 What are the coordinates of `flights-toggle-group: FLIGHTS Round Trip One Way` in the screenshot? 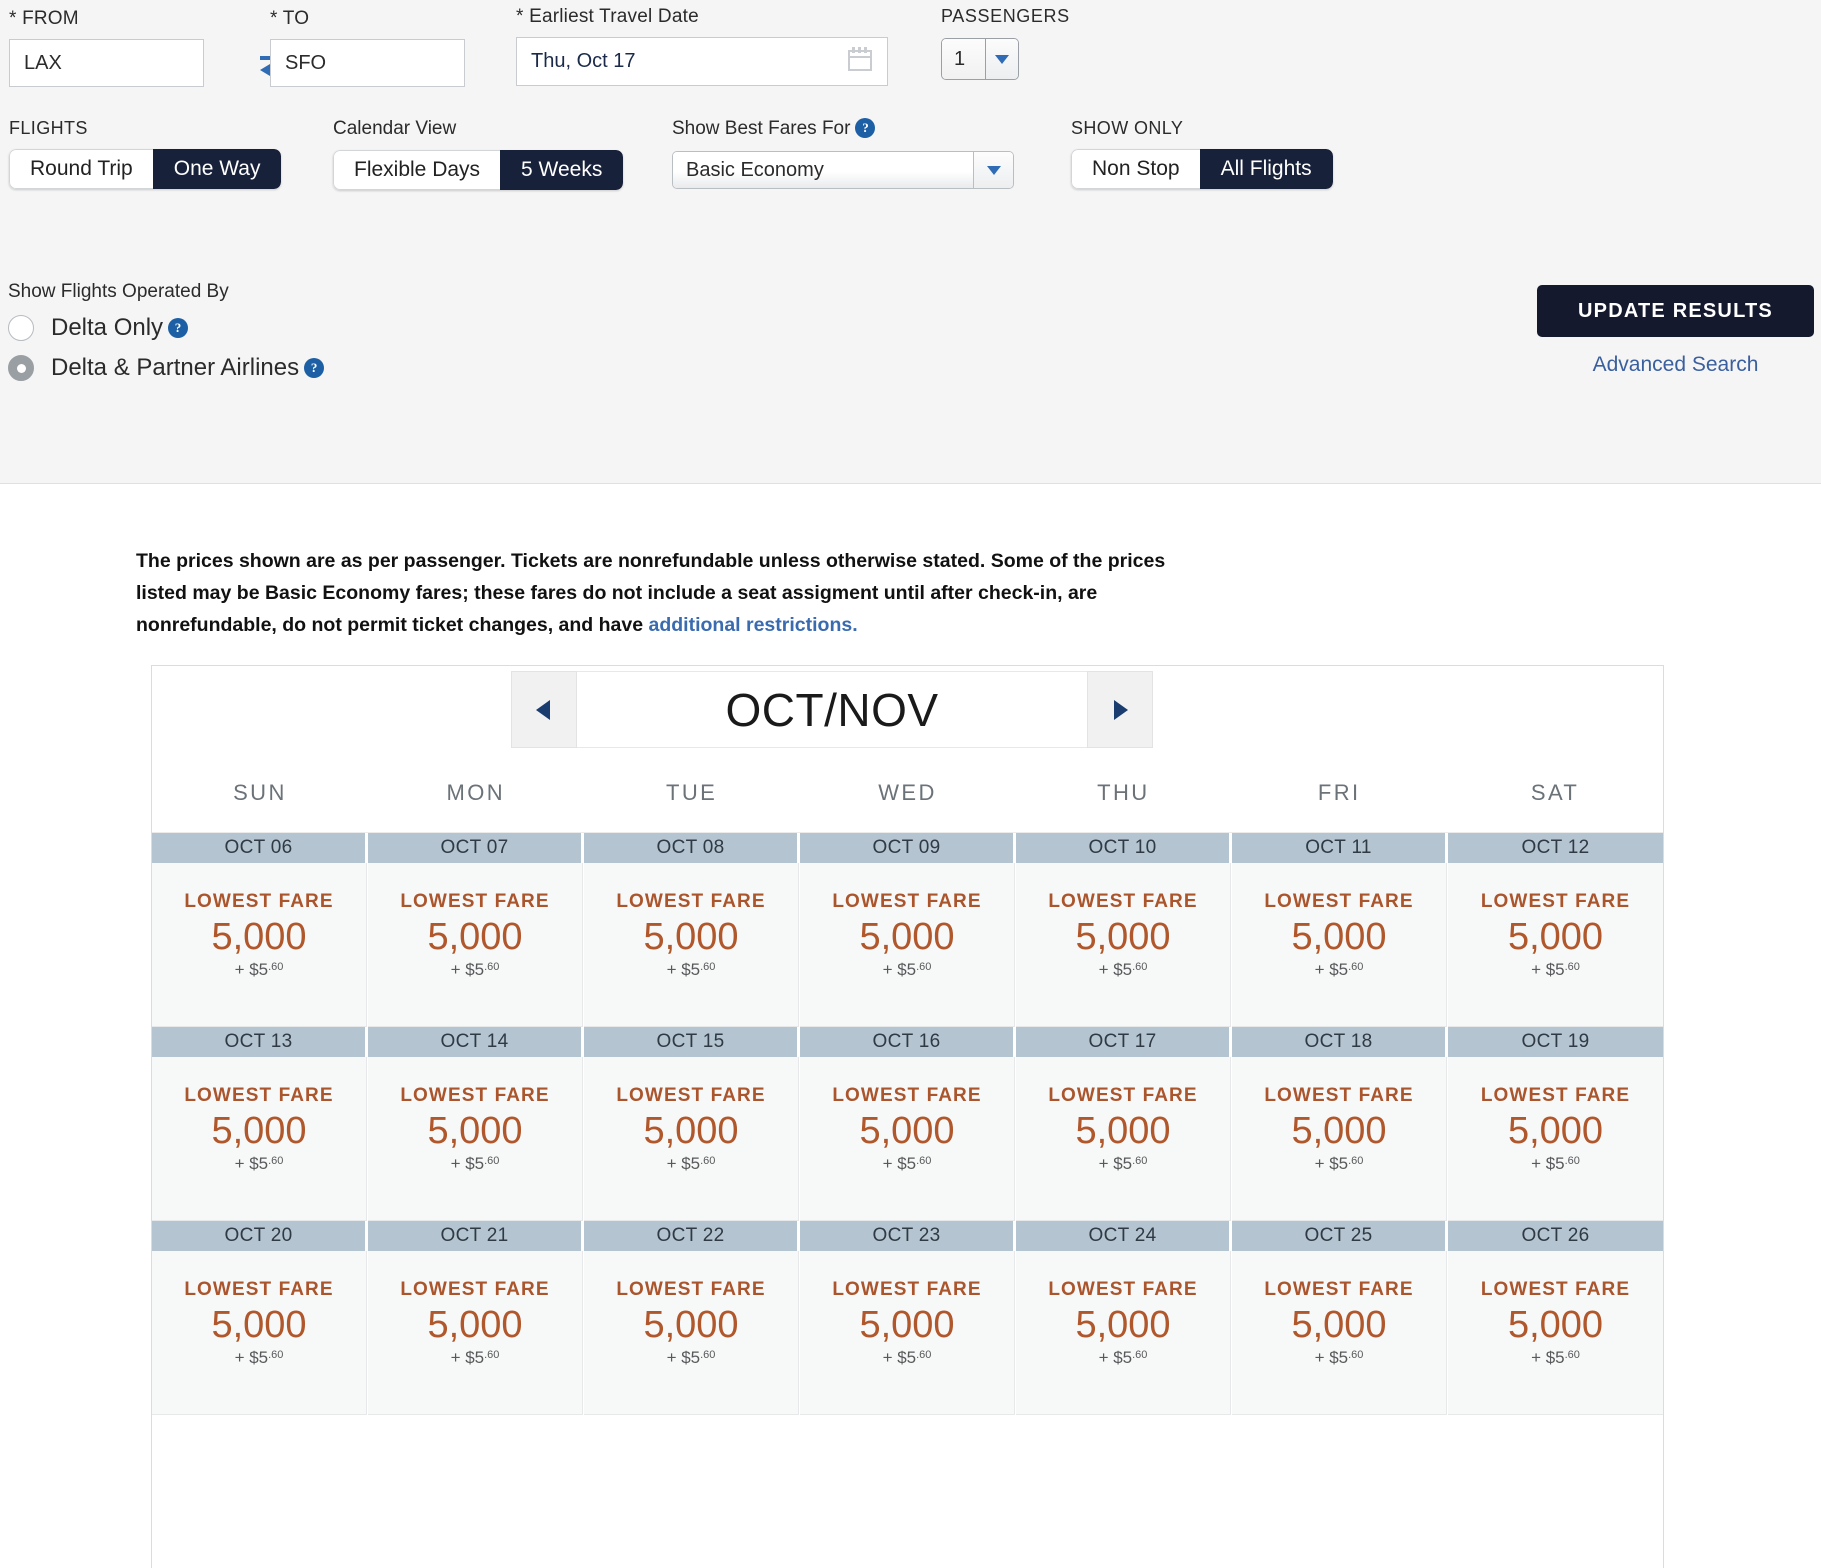 It's located at (145, 153).